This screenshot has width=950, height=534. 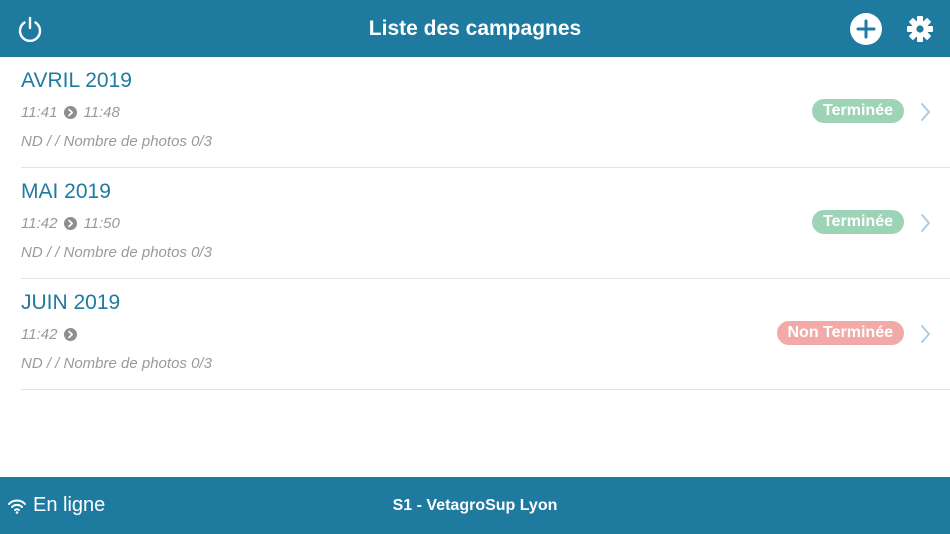 I want to click on bottom-status-bar: En ligne S1 - VetagroSup Lyon, so click(x=475, y=505).